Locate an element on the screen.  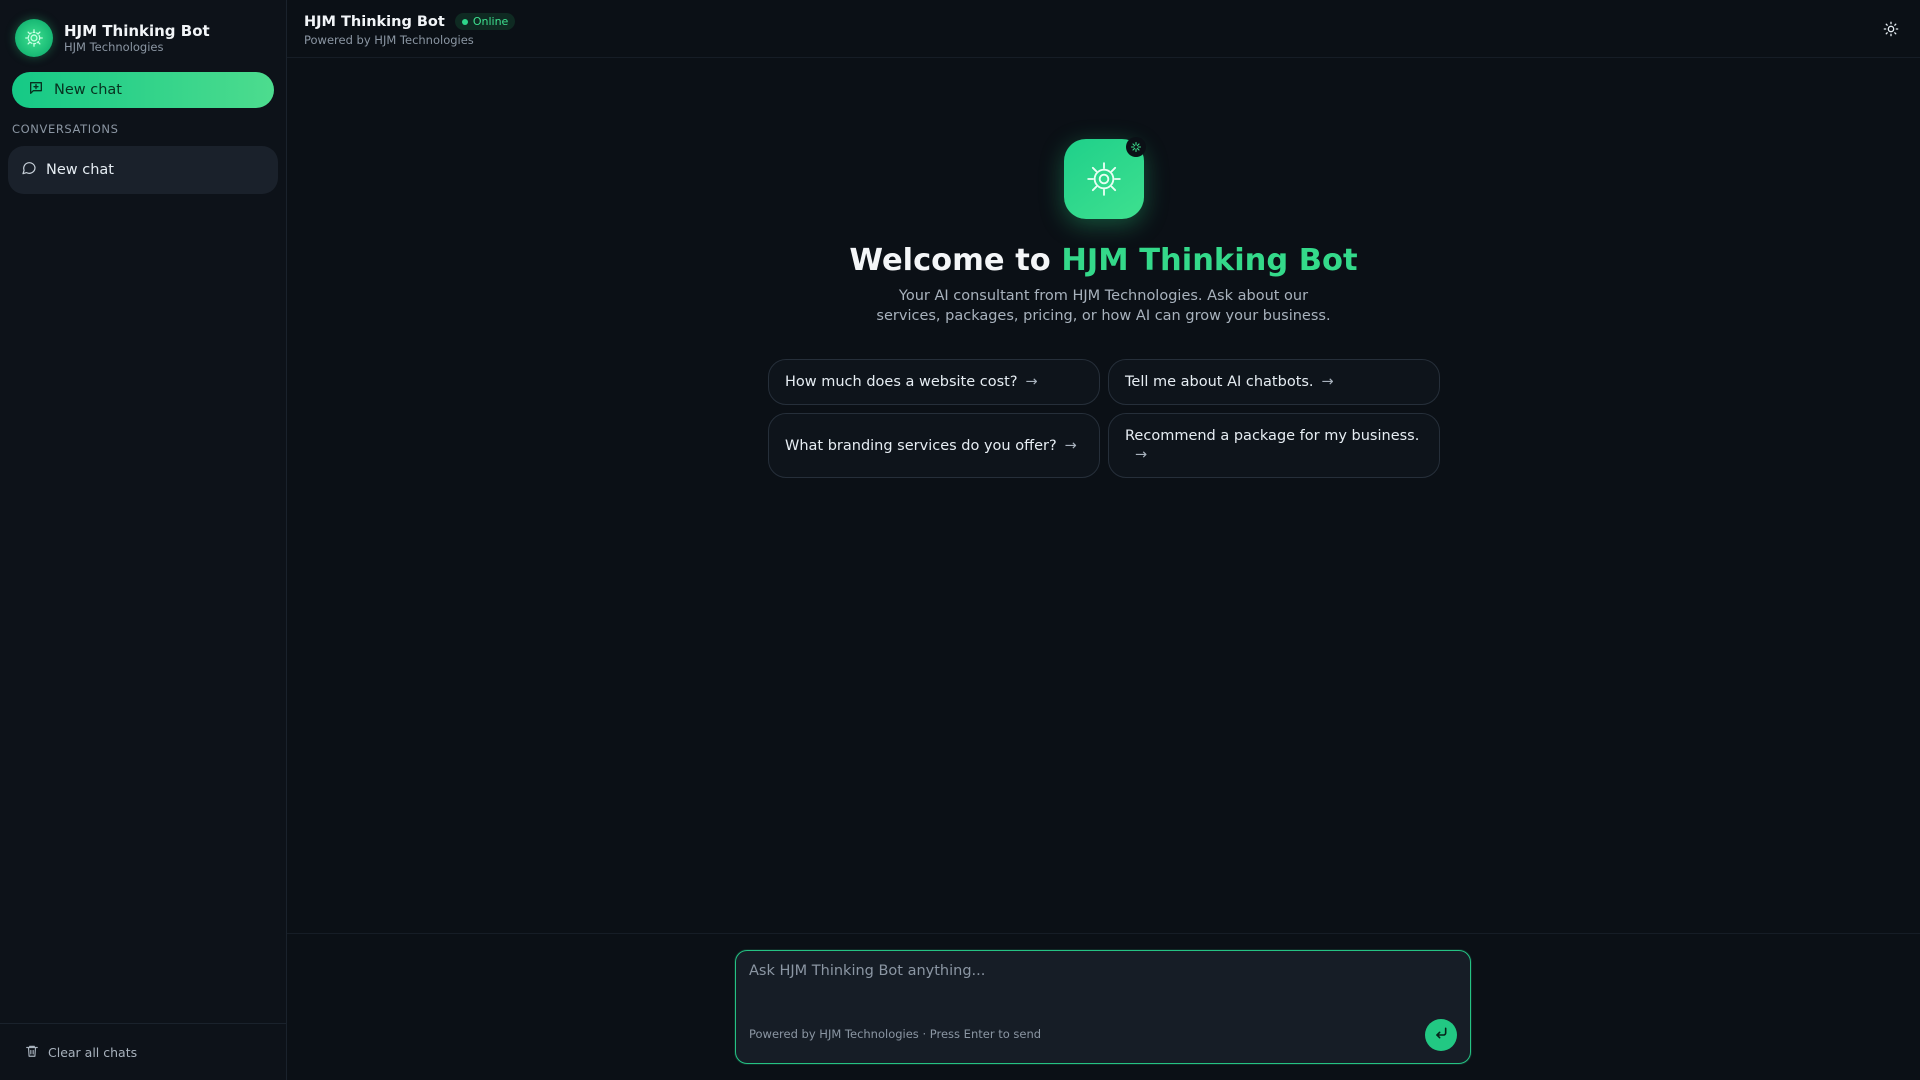
hero-logo-icon is located at coordinates (1104, 178).